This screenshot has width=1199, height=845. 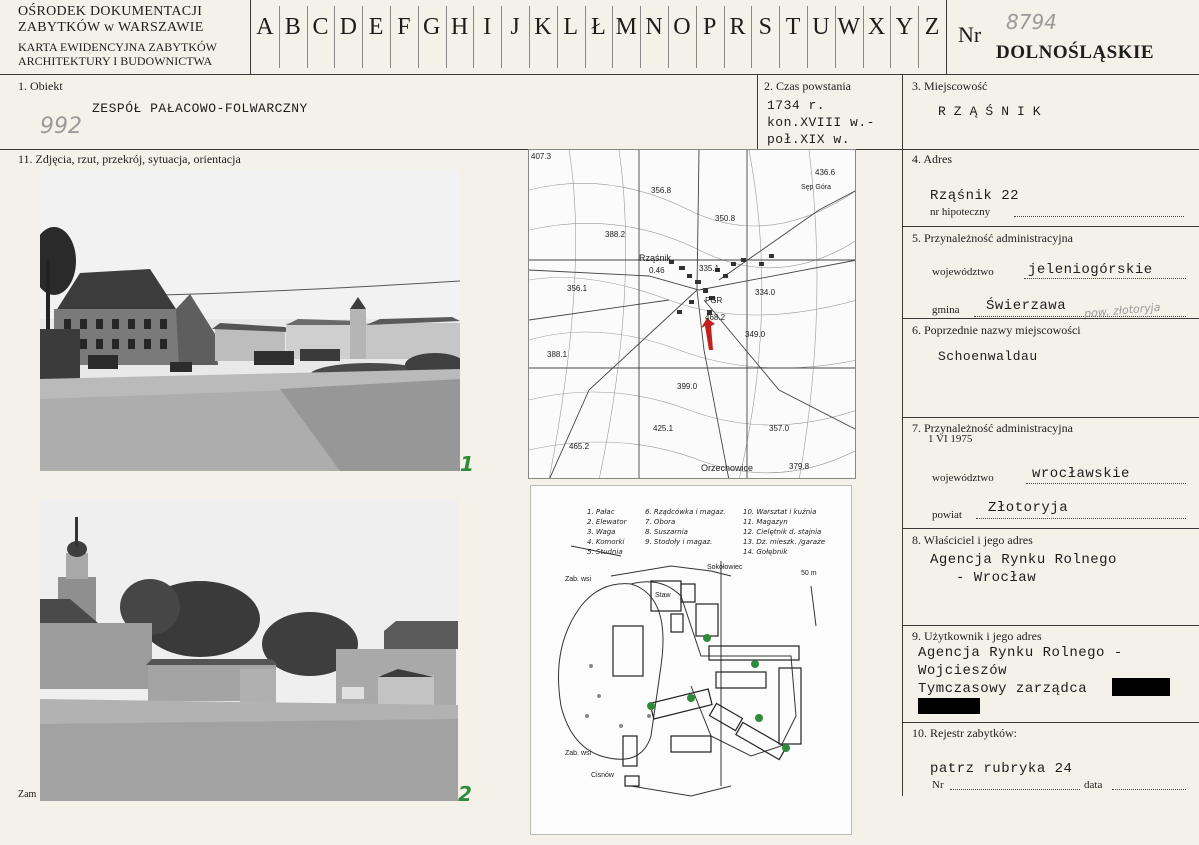 What do you see at coordinates (725, 218) in the screenshot?
I see `map-elevation-label: 350.8` at bounding box center [725, 218].